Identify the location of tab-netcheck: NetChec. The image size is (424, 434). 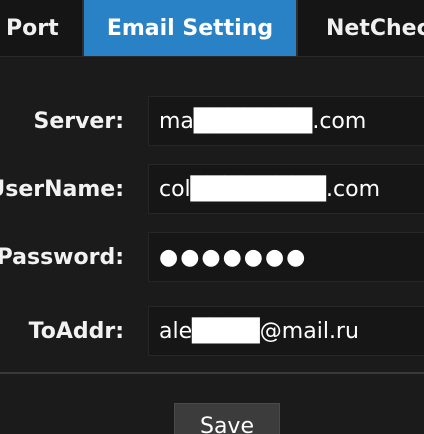
(361, 28).